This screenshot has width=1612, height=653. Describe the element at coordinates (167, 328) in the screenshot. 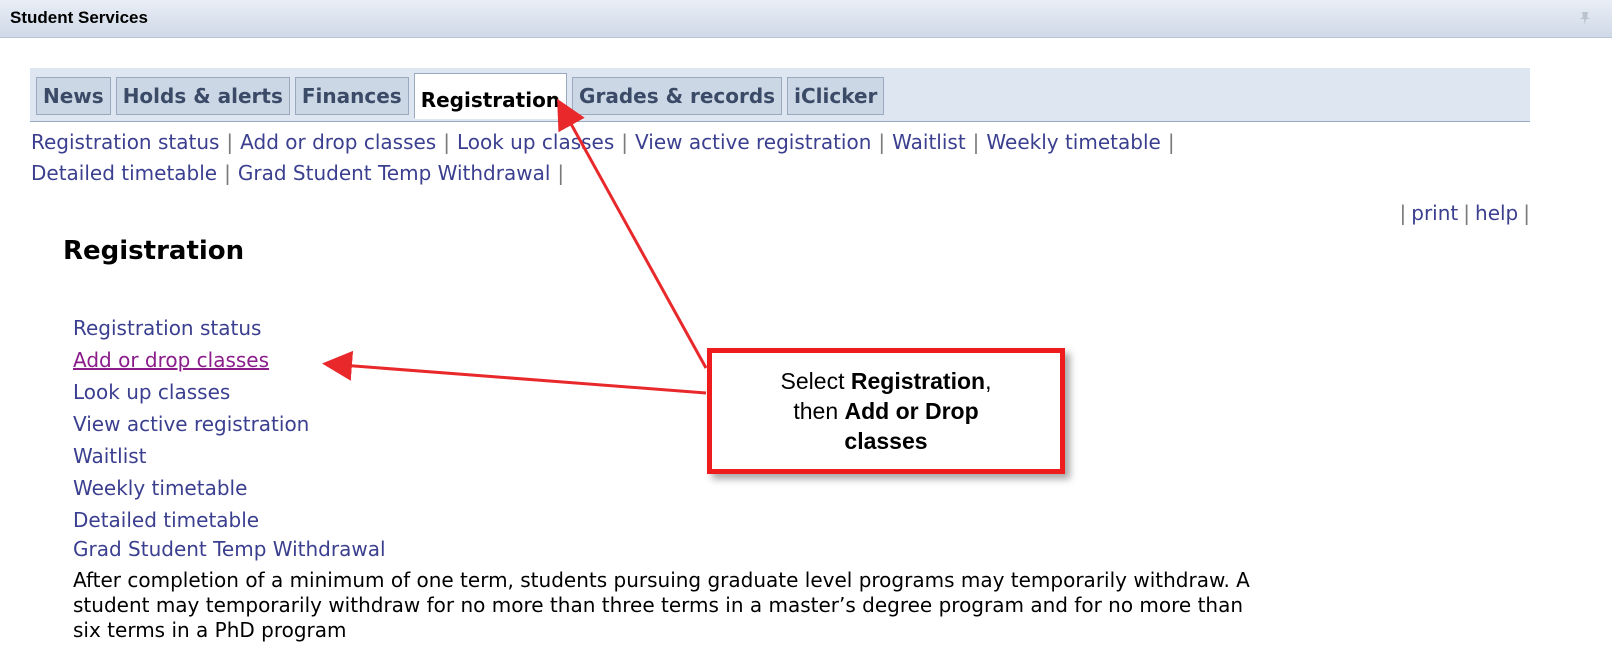

I see `menu-registration-status: Registration status` at that location.